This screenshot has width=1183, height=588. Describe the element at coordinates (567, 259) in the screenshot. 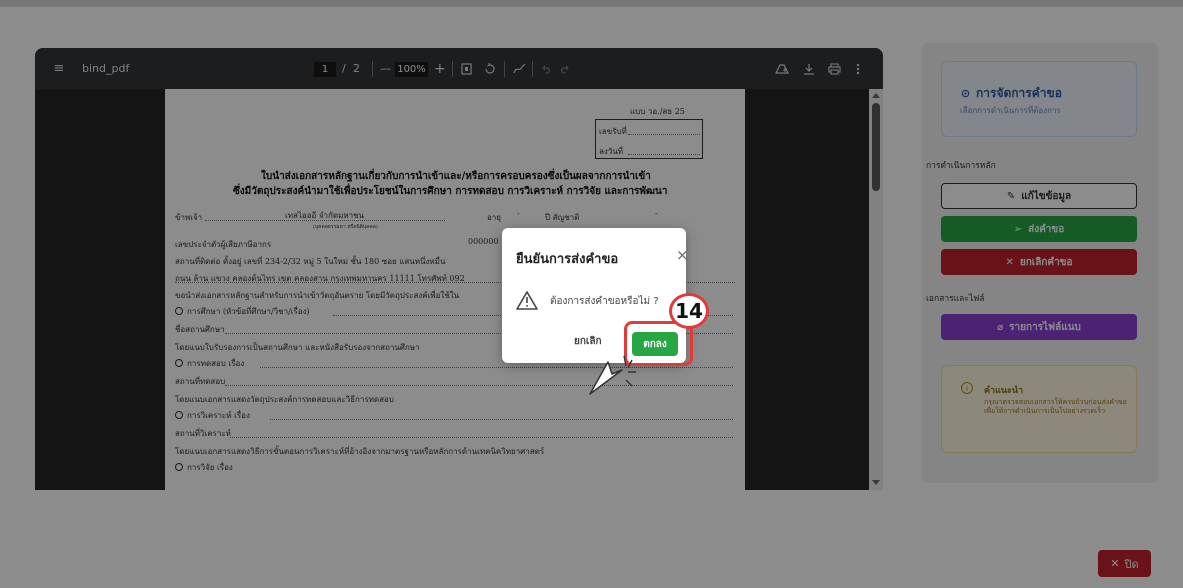

I see `dialog-title: ยืนยันการส่งคำขอ` at that location.